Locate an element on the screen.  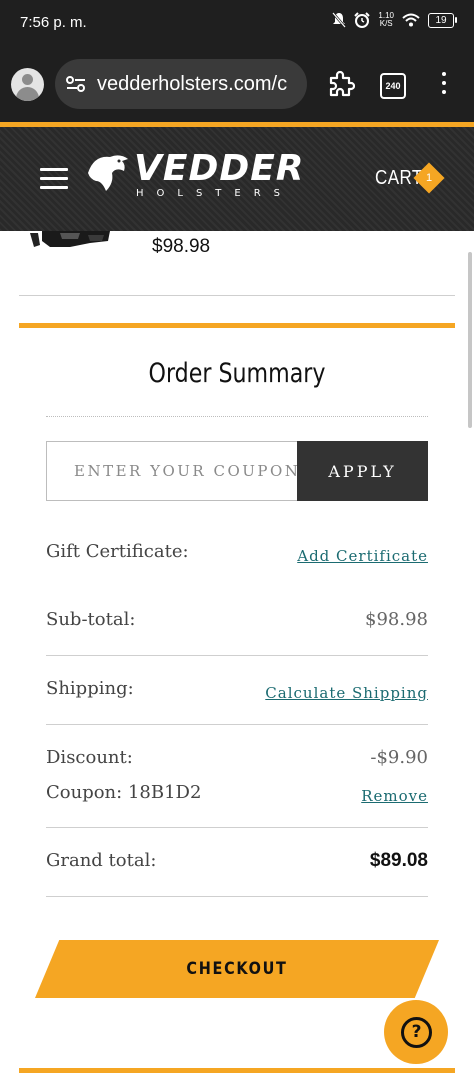
browser-menu-icon is located at coordinates (444, 85).